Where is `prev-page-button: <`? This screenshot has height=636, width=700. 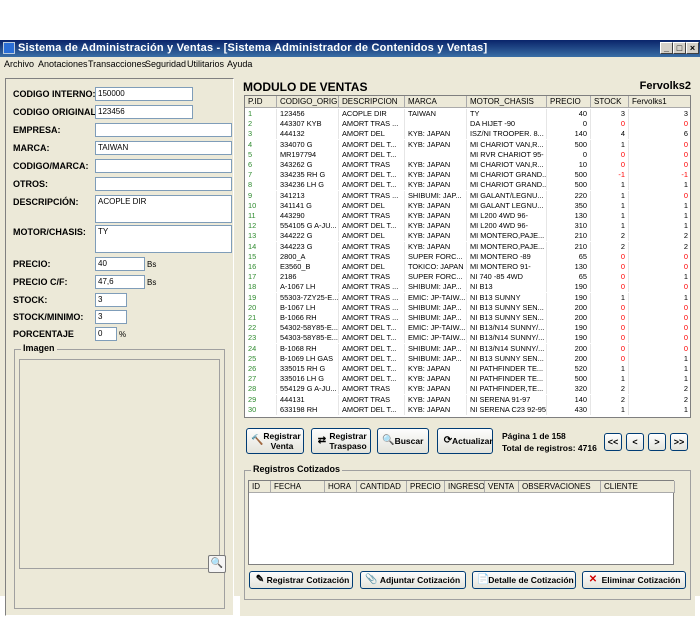 prev-page-button: < is located at coordinates (635, 442).